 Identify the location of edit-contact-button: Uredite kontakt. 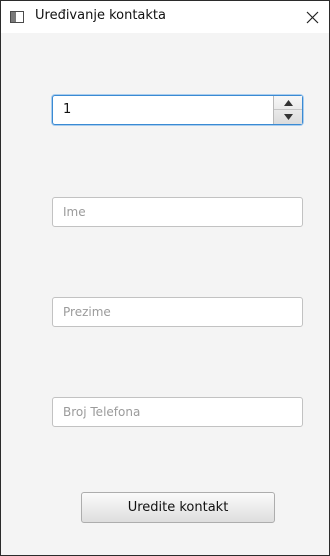
(178, 507).